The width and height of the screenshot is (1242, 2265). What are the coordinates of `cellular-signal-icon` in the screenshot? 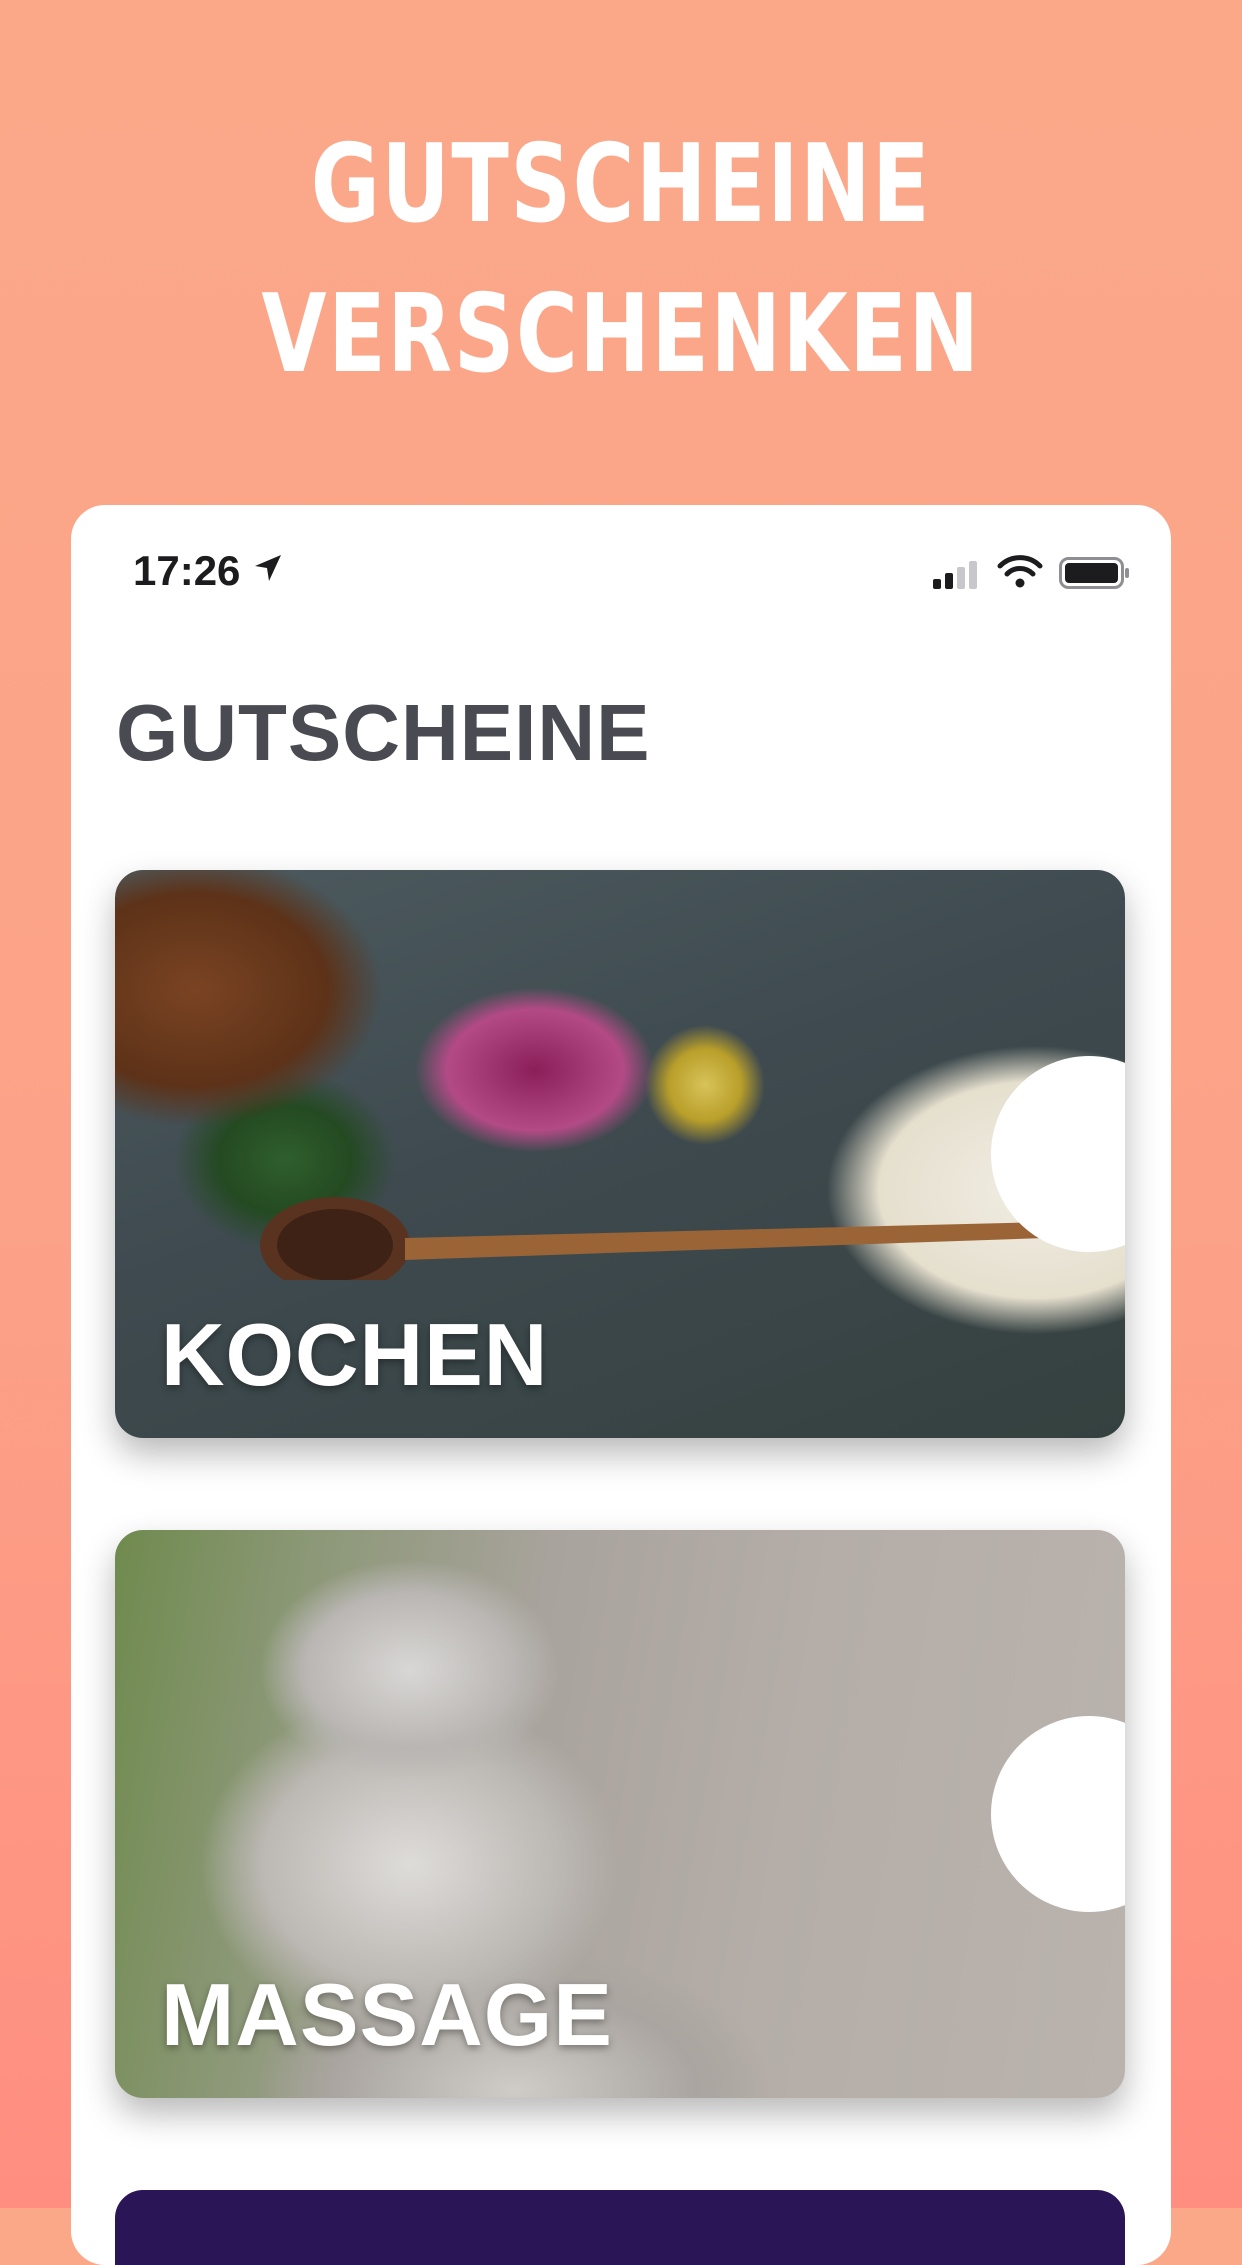 It's located at (958, 577).